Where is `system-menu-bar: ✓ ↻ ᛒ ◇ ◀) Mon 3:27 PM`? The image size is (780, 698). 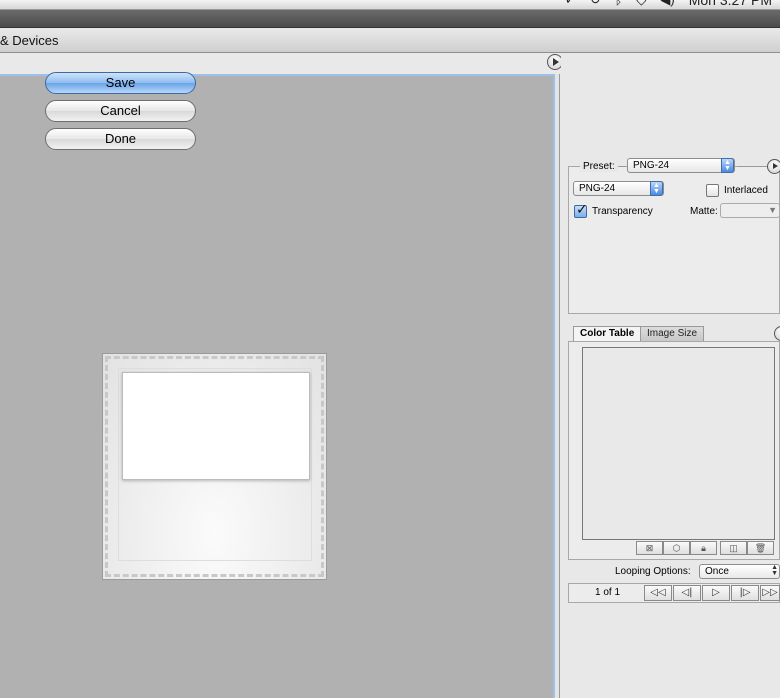
system-menu-bar: ✓ ↻ ᛒ ◇ ◀) Mon 3:27 PM is located at coordinates (390, 5).